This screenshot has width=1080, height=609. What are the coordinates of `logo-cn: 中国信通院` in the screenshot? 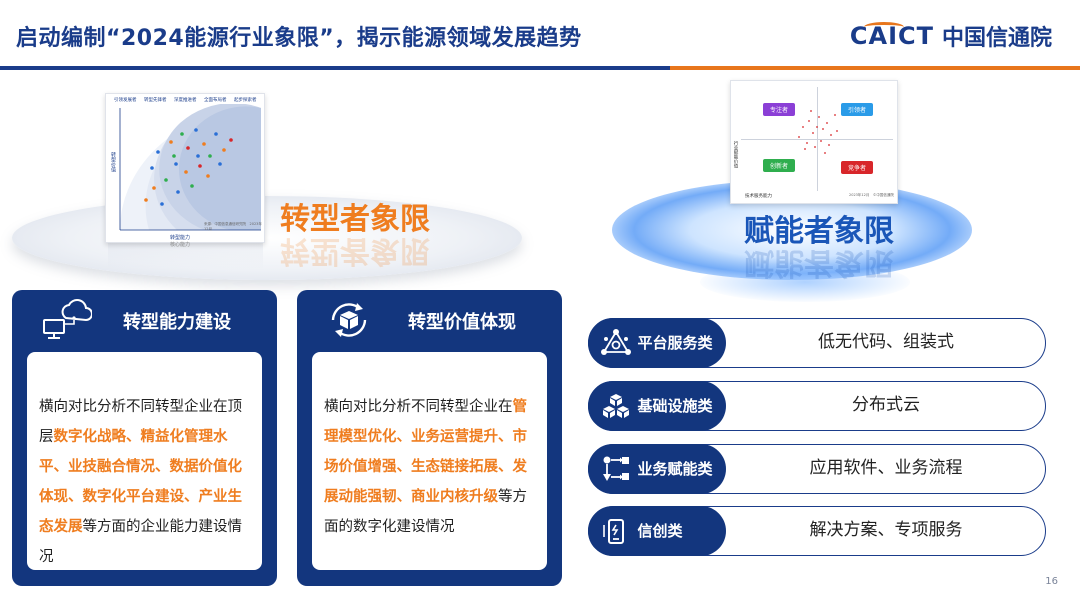 It's located at (996, 38).